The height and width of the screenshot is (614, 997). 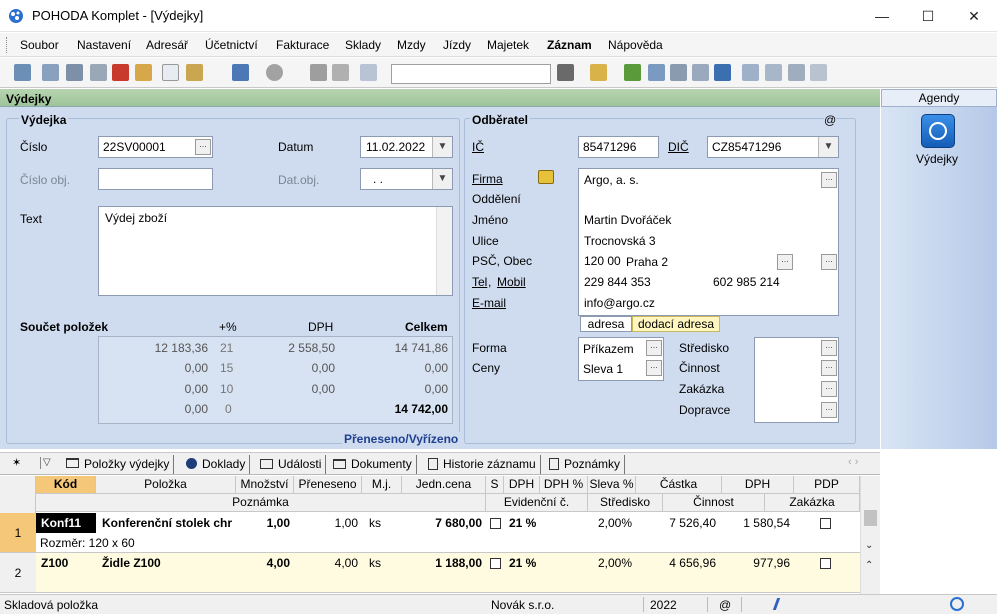 What do you see at coordinates (444, 485) in the screenshot?
I see `col-jedn-cena: Jedn.cena` at bounding box center [444, 485].